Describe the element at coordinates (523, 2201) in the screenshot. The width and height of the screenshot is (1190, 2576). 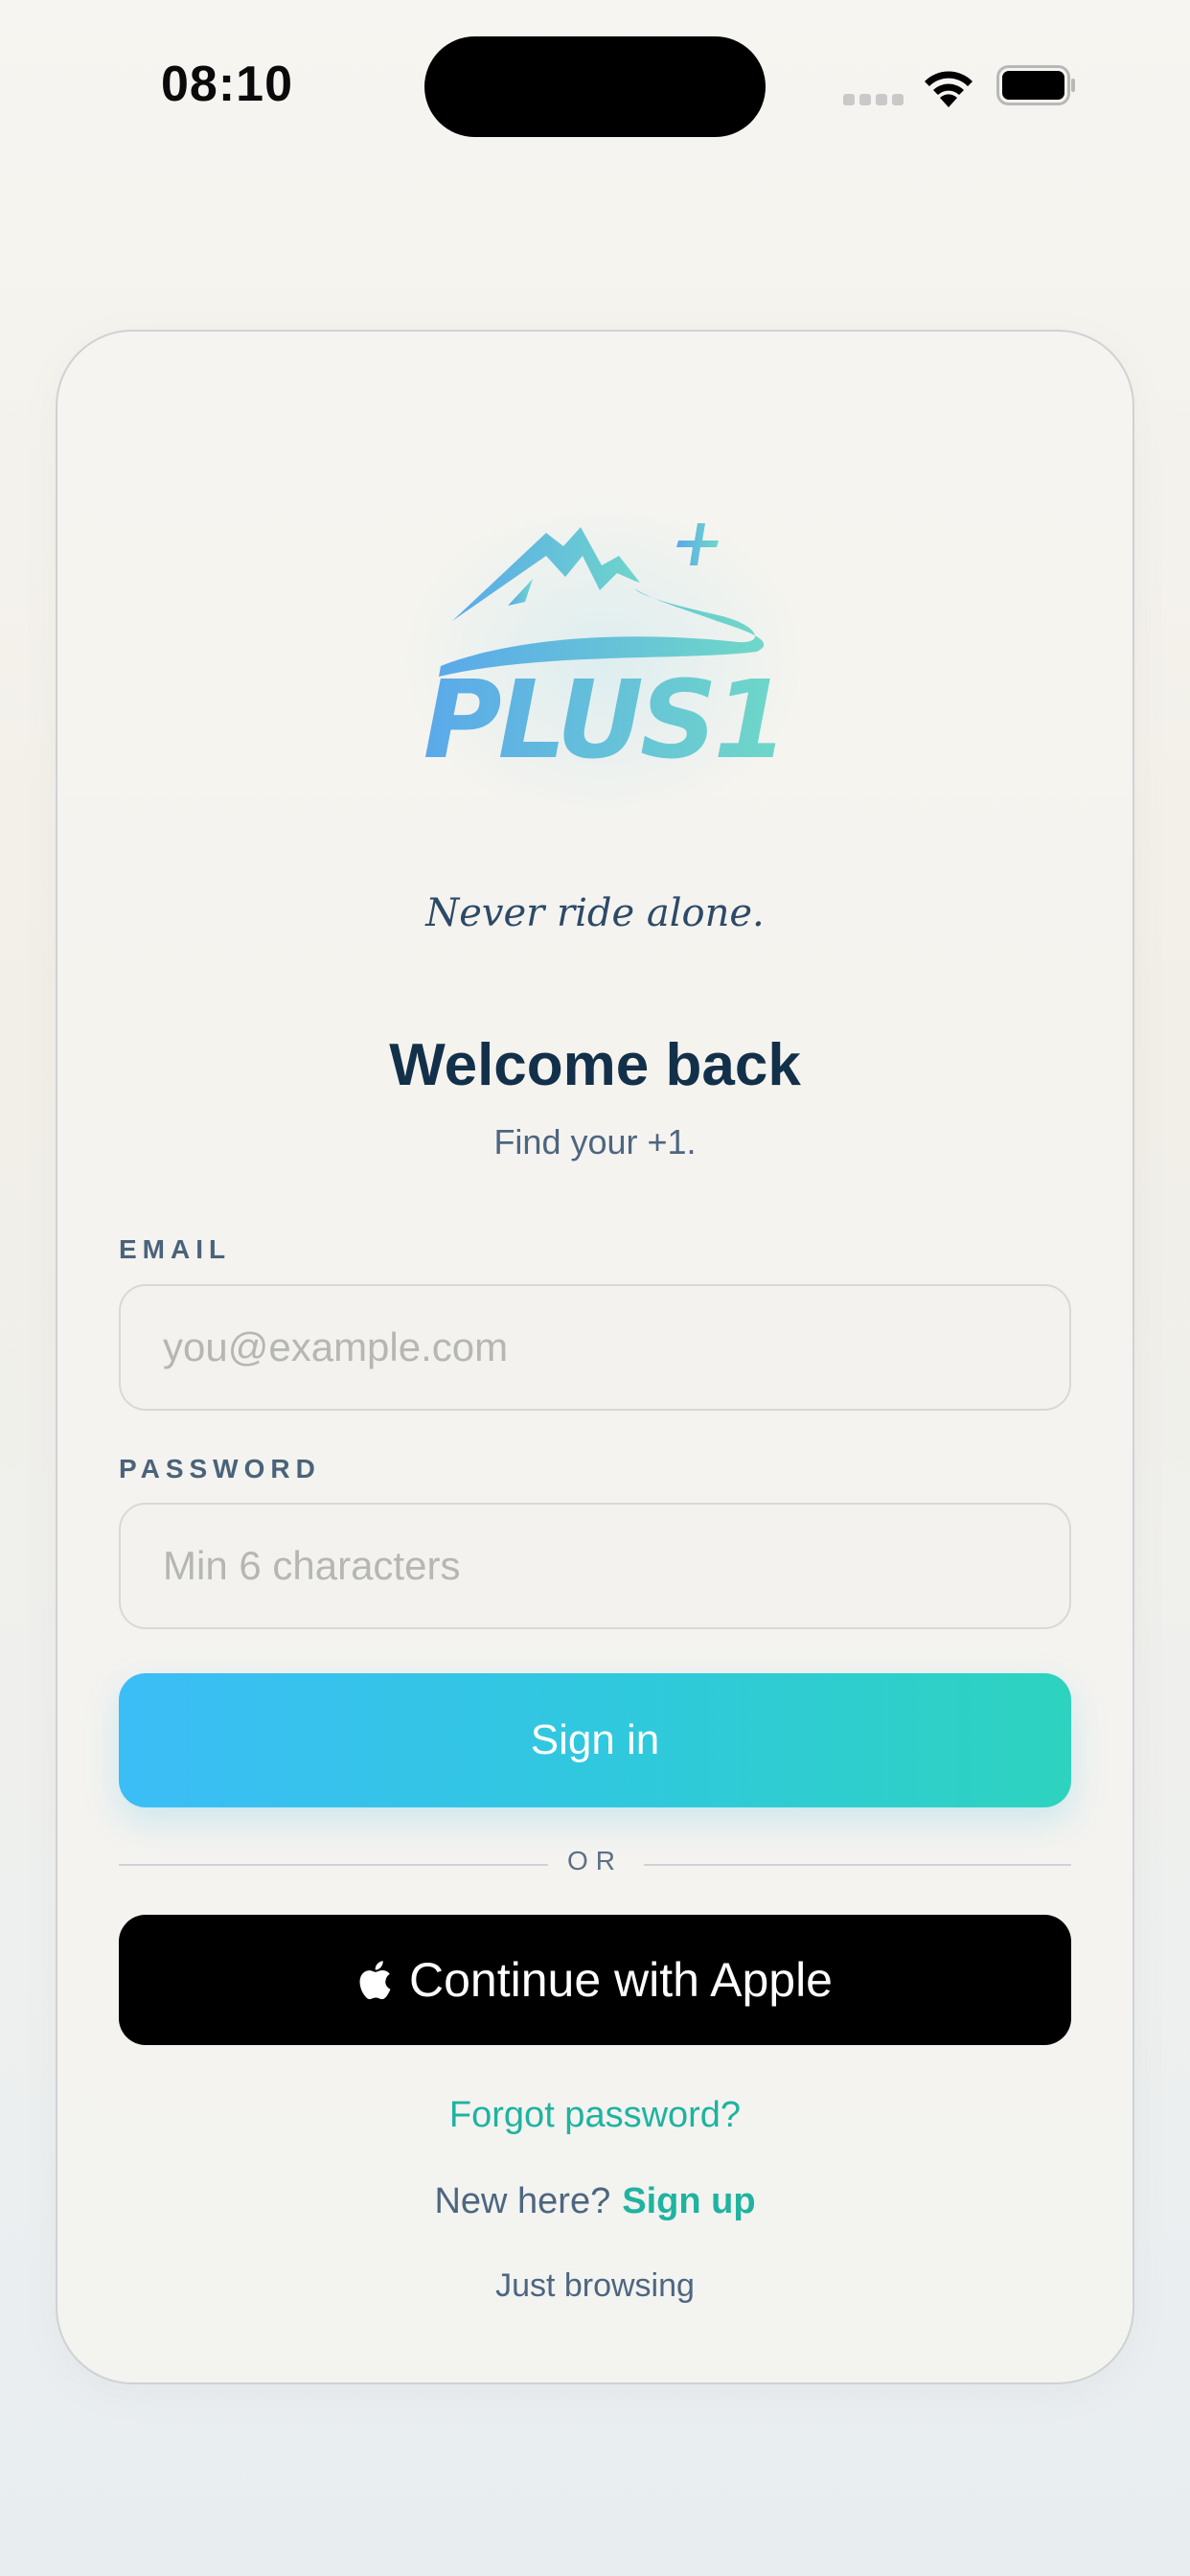
I see `new-here-text: New here?` at that location.